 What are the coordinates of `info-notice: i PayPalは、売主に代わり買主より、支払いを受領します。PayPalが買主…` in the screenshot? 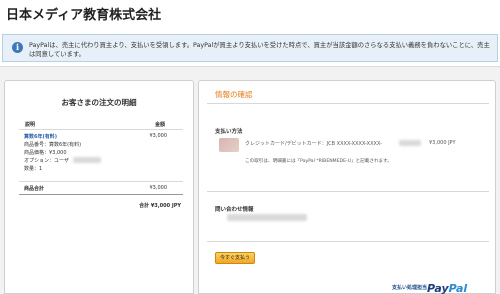 It's located at (250, 48).